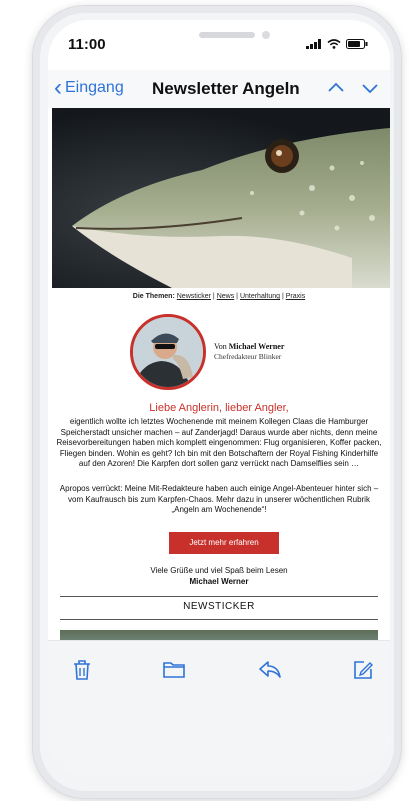 The image size is (410, 801). I want to click on wifi-icon, so click(334, 44).